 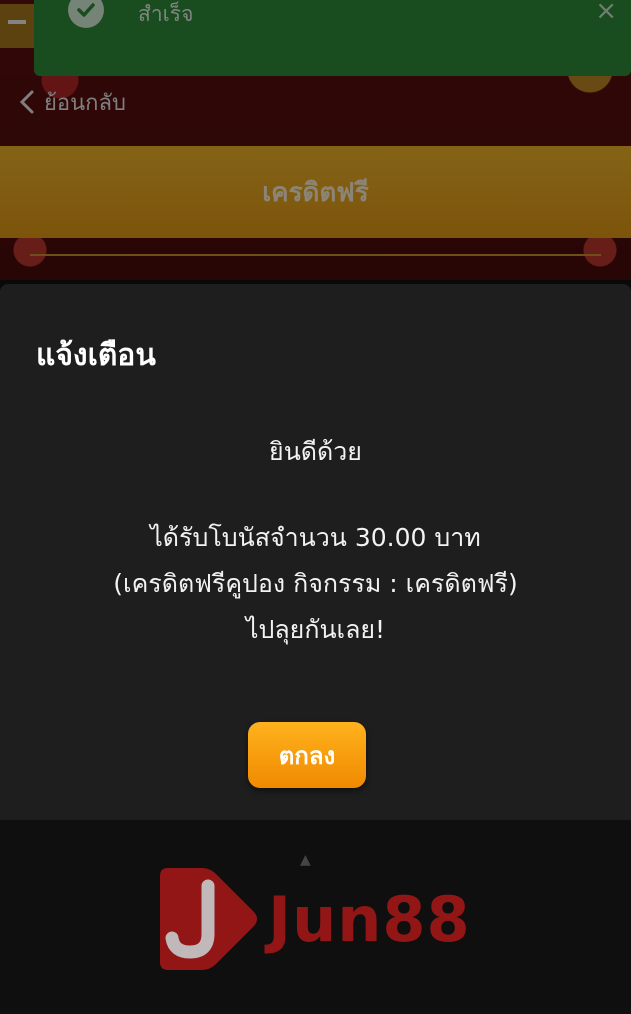 What do you see at coordinates (315, 583) in the screenshot?
I see `bonus-source-text: (เครดิตฟรีคูปอง กิจกรรม : เครดิตฟรี)` at bounding box center [315, 583].